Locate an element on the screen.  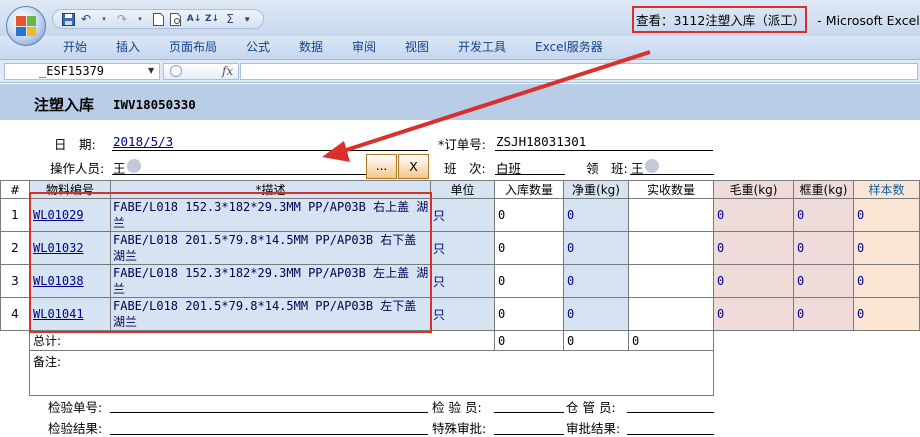
tab-developer: 开发工具 is located at coordinates (482, 46).